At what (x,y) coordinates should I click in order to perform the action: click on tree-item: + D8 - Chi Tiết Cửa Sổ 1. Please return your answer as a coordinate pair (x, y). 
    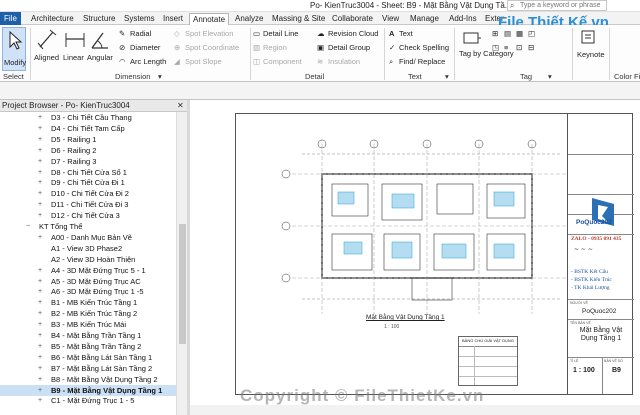
    Looking at the image, I should click on (88, 172).